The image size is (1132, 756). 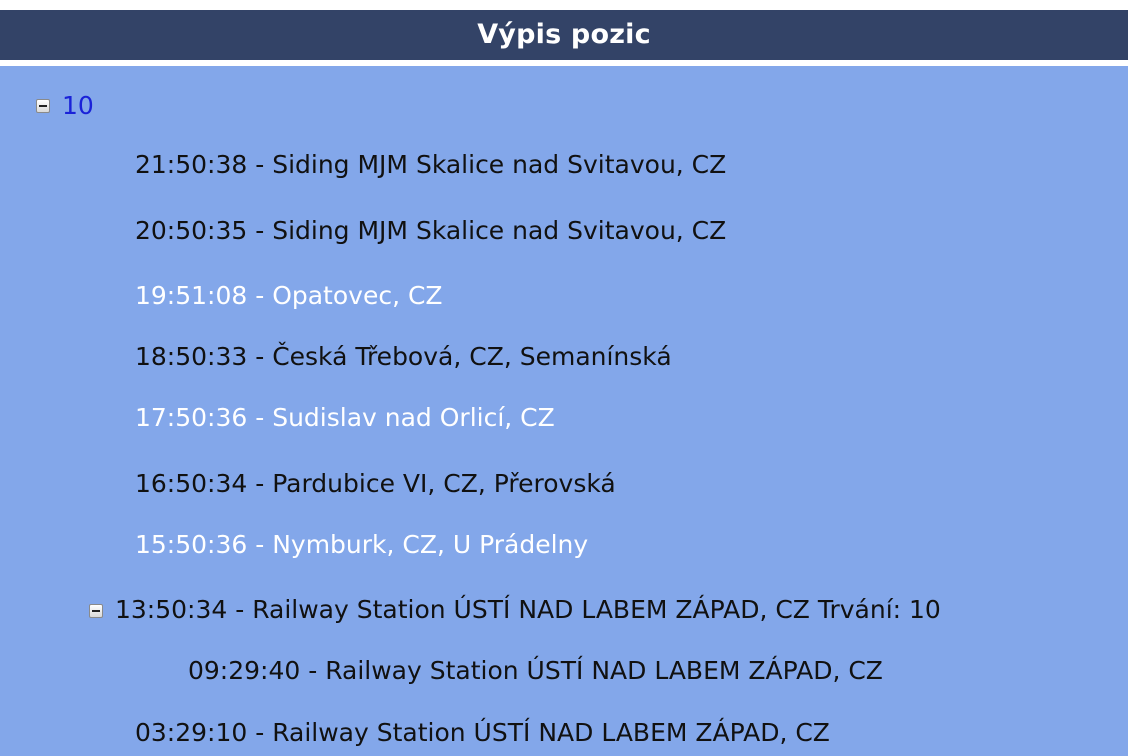 I want to click on collapse-root-icon, so click(x=43, y=106).